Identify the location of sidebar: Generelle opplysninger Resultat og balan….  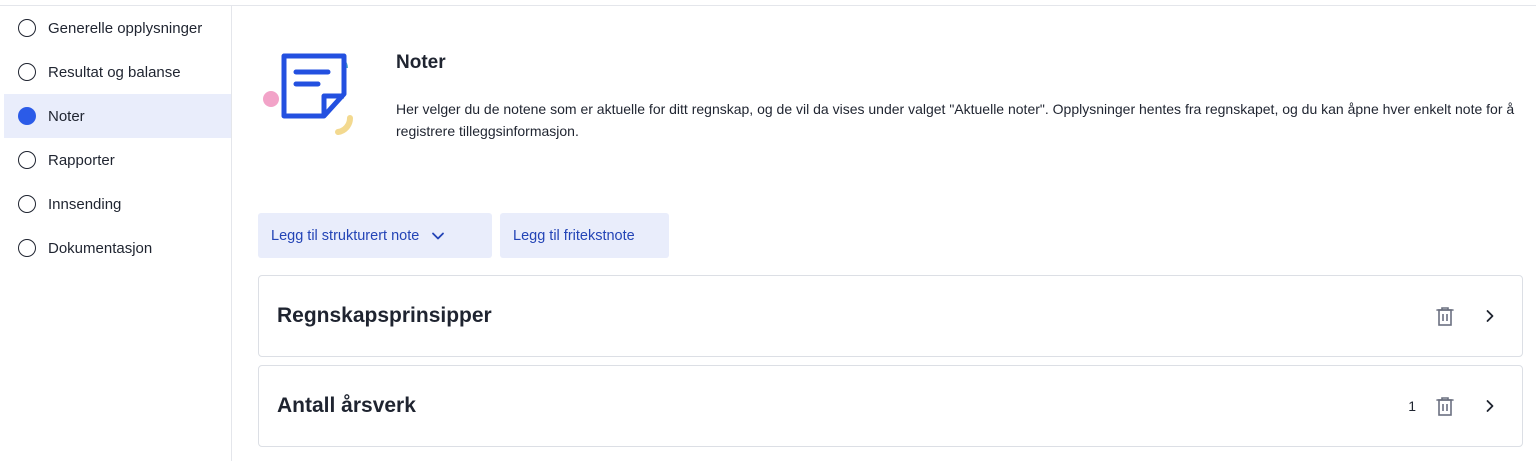
(116, 233).